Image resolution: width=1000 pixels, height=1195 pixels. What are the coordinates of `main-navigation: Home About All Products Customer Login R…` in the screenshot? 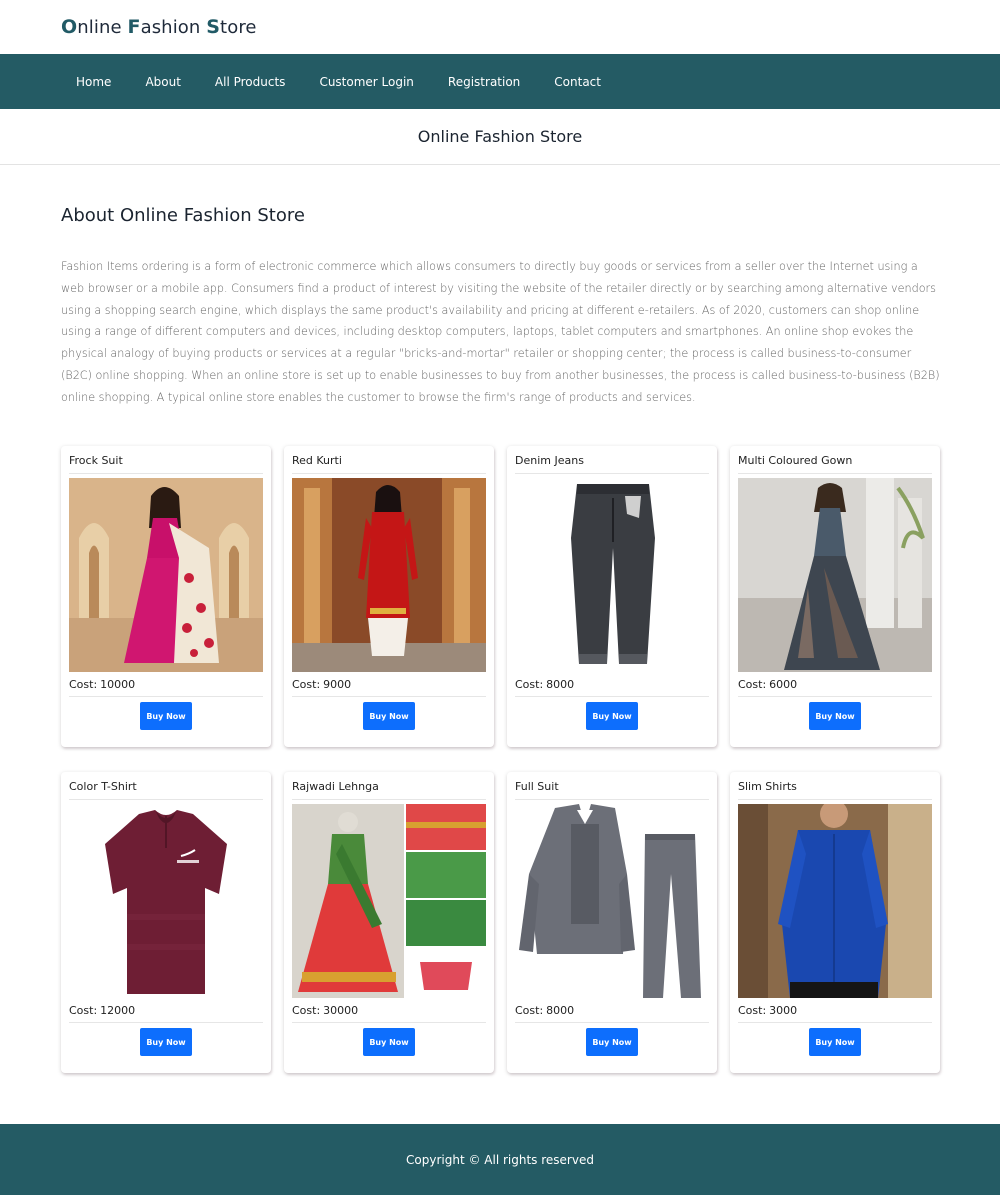 It's located at (500, 81).